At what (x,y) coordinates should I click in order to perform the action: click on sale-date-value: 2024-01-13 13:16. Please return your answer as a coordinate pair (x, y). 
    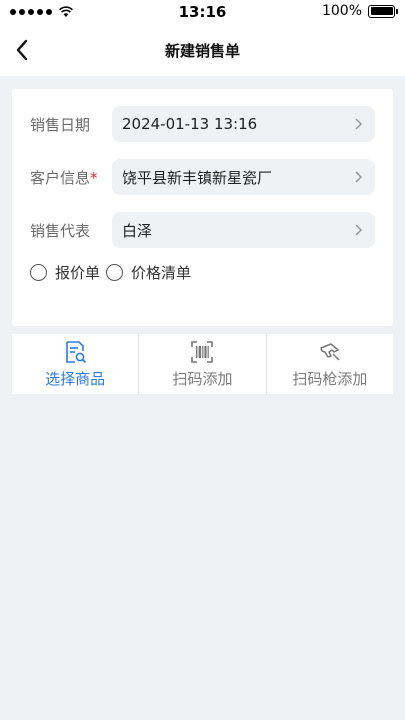
    Looking at the image, I should click on (190, 124).